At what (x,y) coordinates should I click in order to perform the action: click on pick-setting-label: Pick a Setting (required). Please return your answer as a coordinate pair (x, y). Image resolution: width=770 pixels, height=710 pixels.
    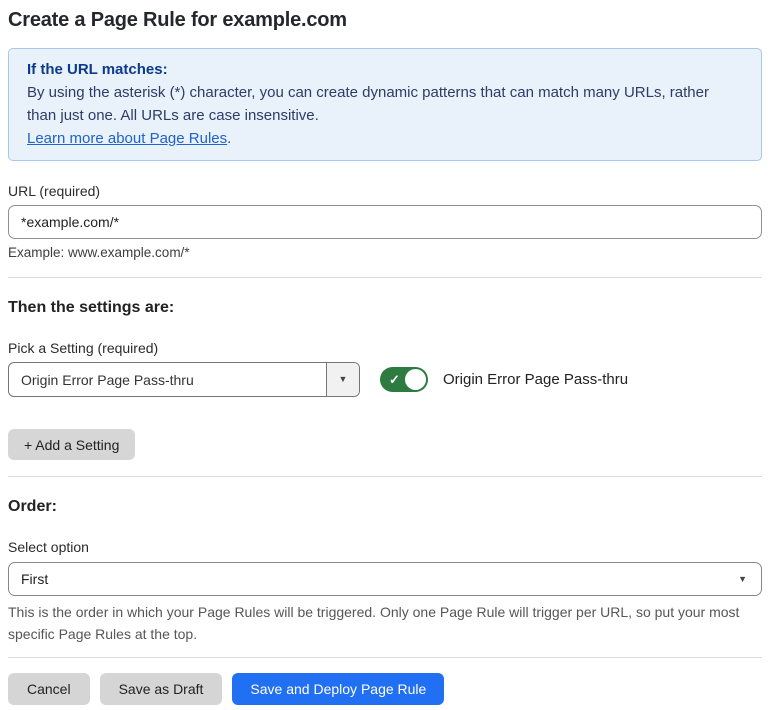
    Looking at the image, I should click on (83, 348).